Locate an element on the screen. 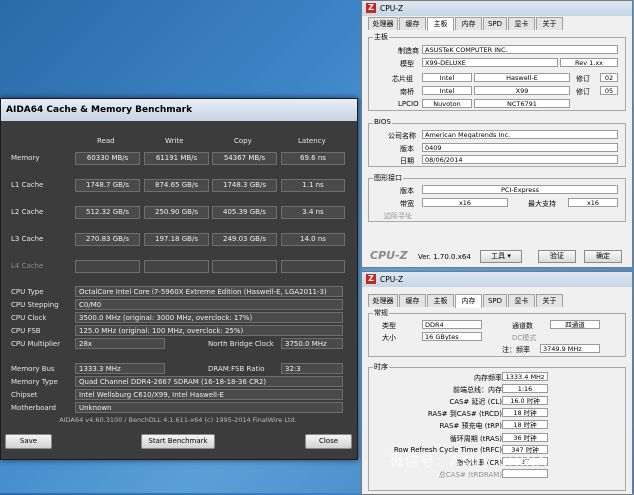  mem-type-value-cpuz: DDR4 is located at coordinates (452, 324).